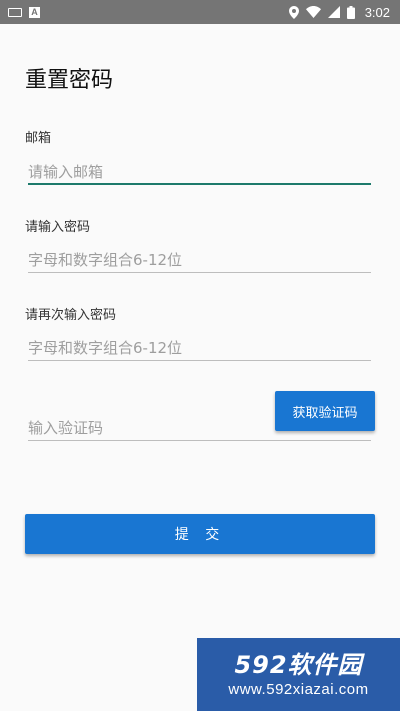 This screenshot has height=711, width=400. What do you see at coordinates (293, 12) in the screenshot?
I see `location-icon` at bounding box center [293, 12].